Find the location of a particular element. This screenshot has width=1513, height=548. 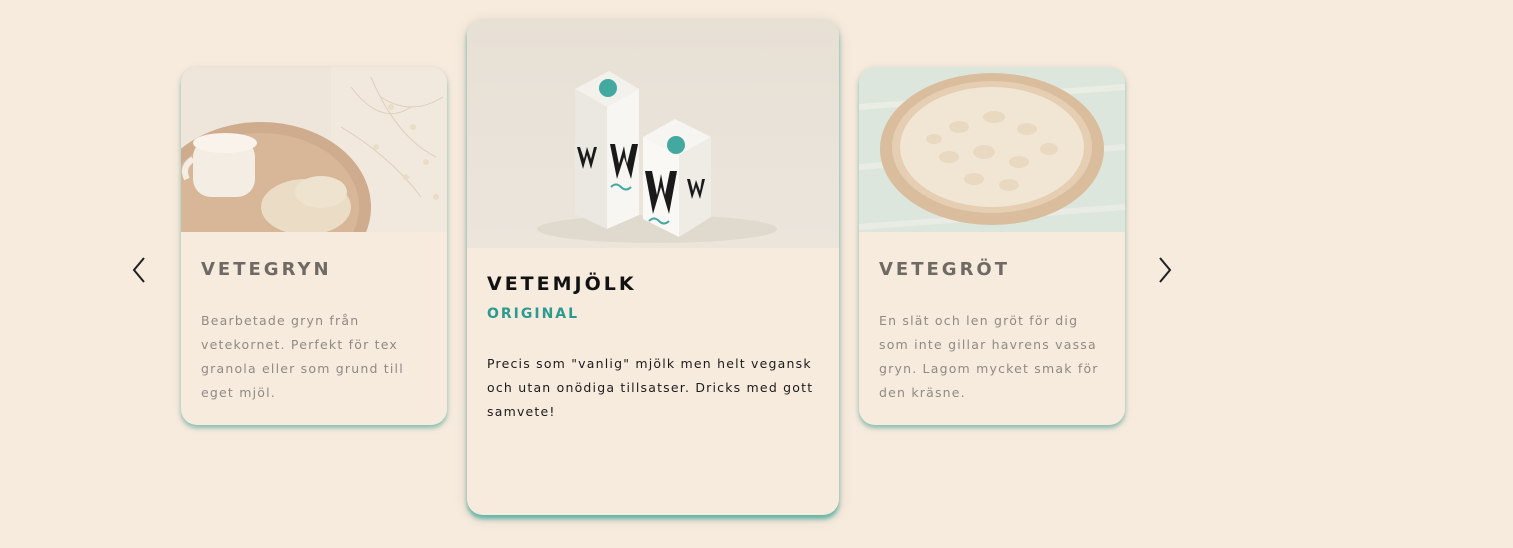

card-subtitle: ORIGINAL is located at coordinates (533, 314).